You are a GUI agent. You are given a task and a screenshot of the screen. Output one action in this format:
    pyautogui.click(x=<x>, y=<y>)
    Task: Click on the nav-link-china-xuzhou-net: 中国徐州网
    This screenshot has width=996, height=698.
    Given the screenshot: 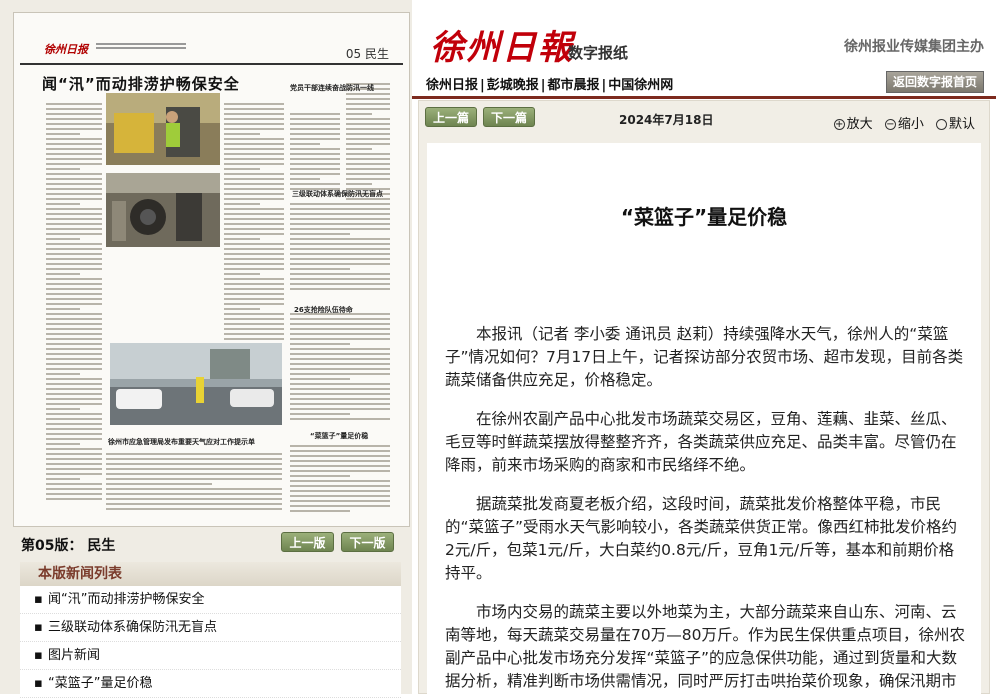 What is the action you would take?
    pyautogui.click(x=640, y=85)
    